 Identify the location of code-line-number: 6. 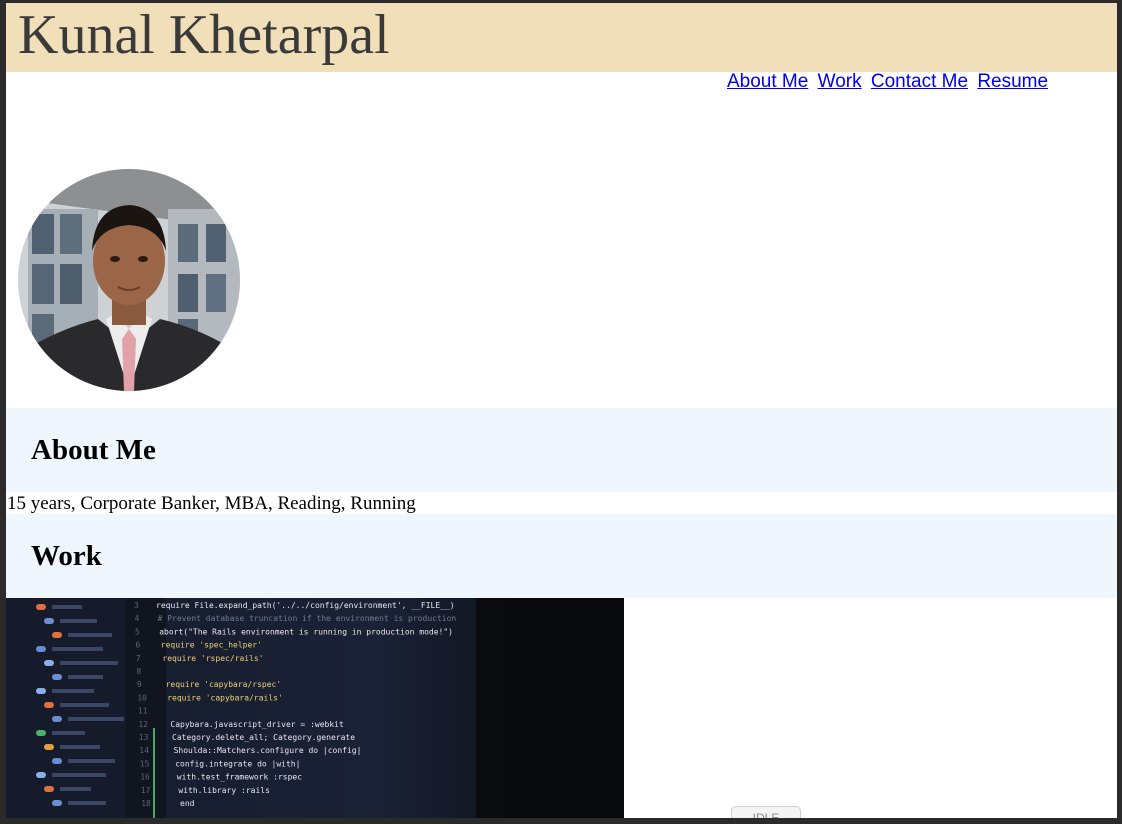
(137, 645).